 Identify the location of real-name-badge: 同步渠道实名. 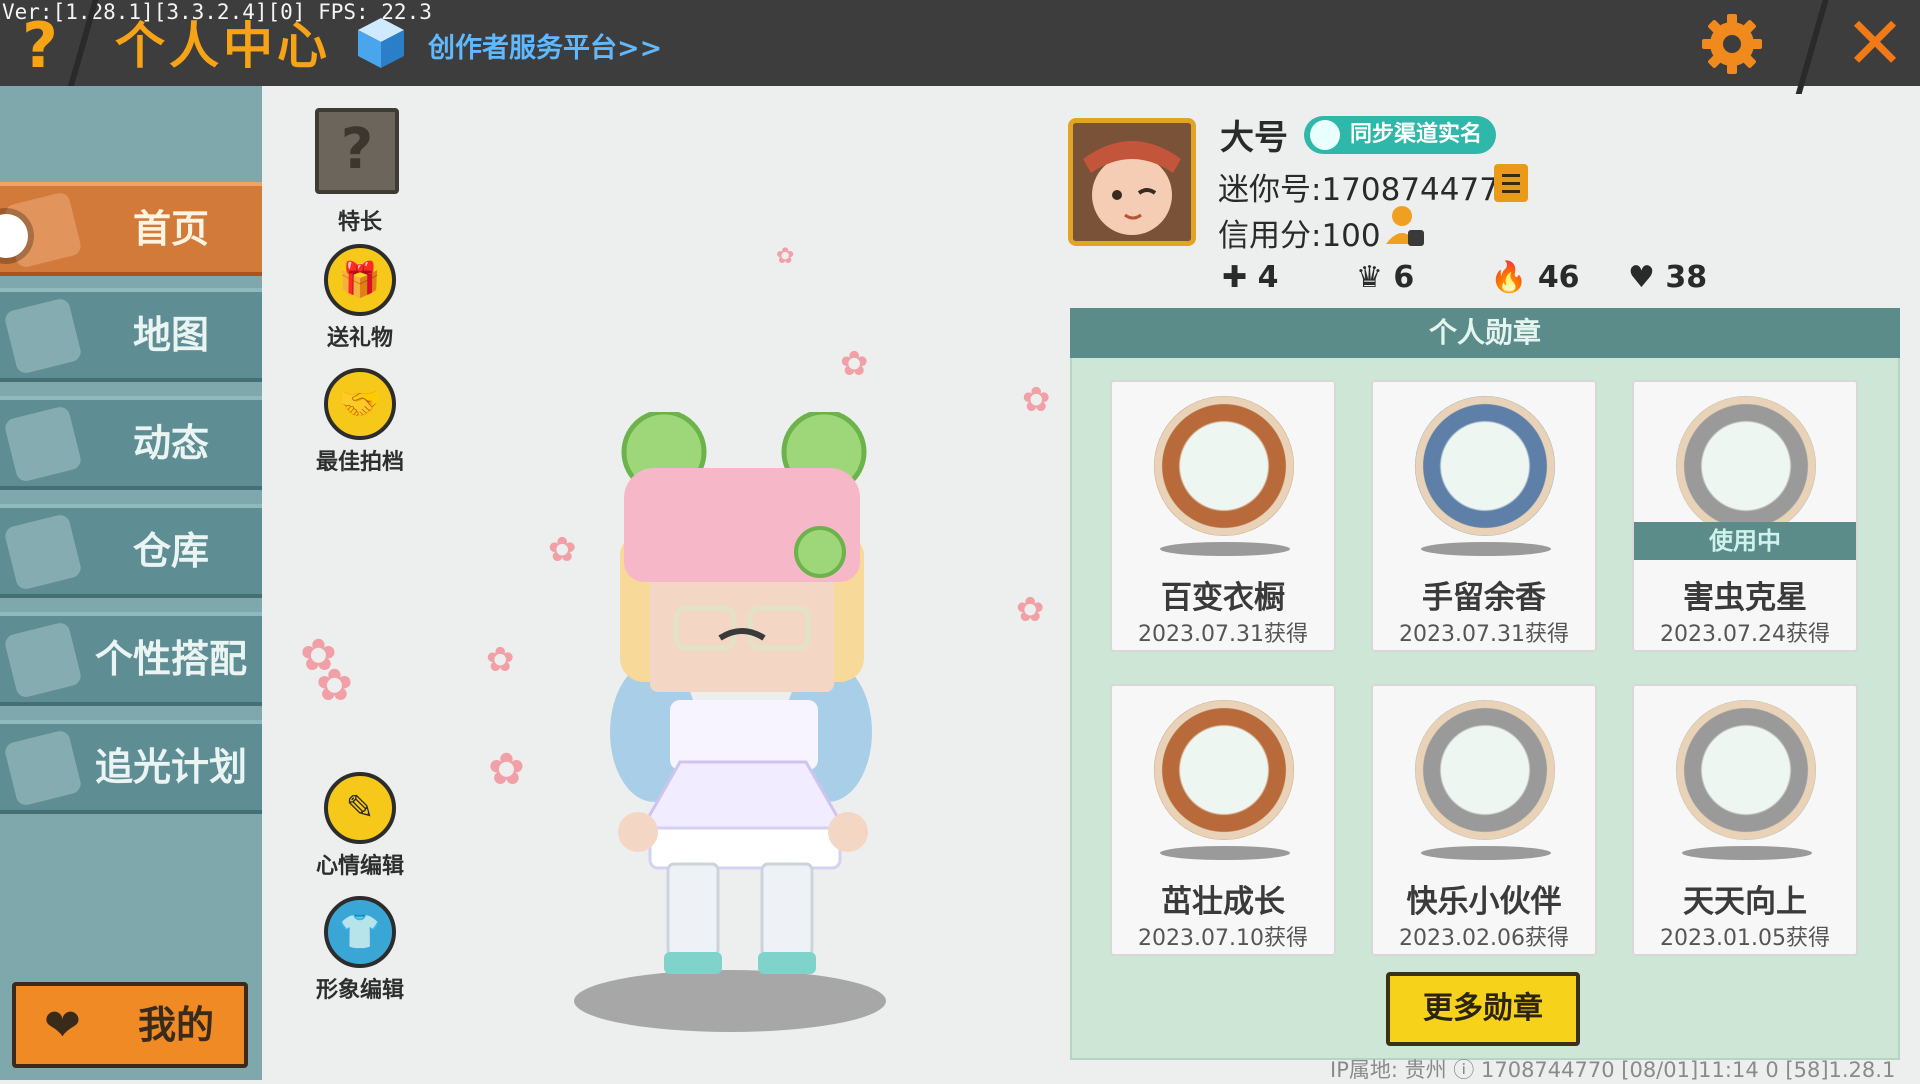
(1400, 135).